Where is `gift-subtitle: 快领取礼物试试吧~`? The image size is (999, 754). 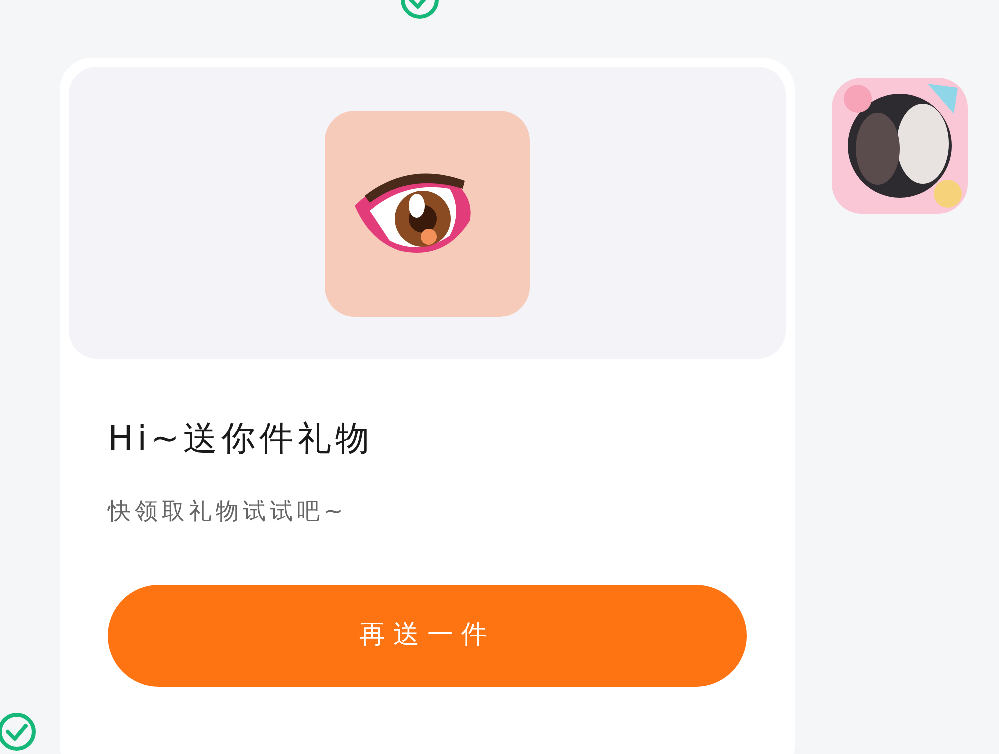 gift-subtitle: 快领取礼物试试吧~ is located at coordinates (228, 512).